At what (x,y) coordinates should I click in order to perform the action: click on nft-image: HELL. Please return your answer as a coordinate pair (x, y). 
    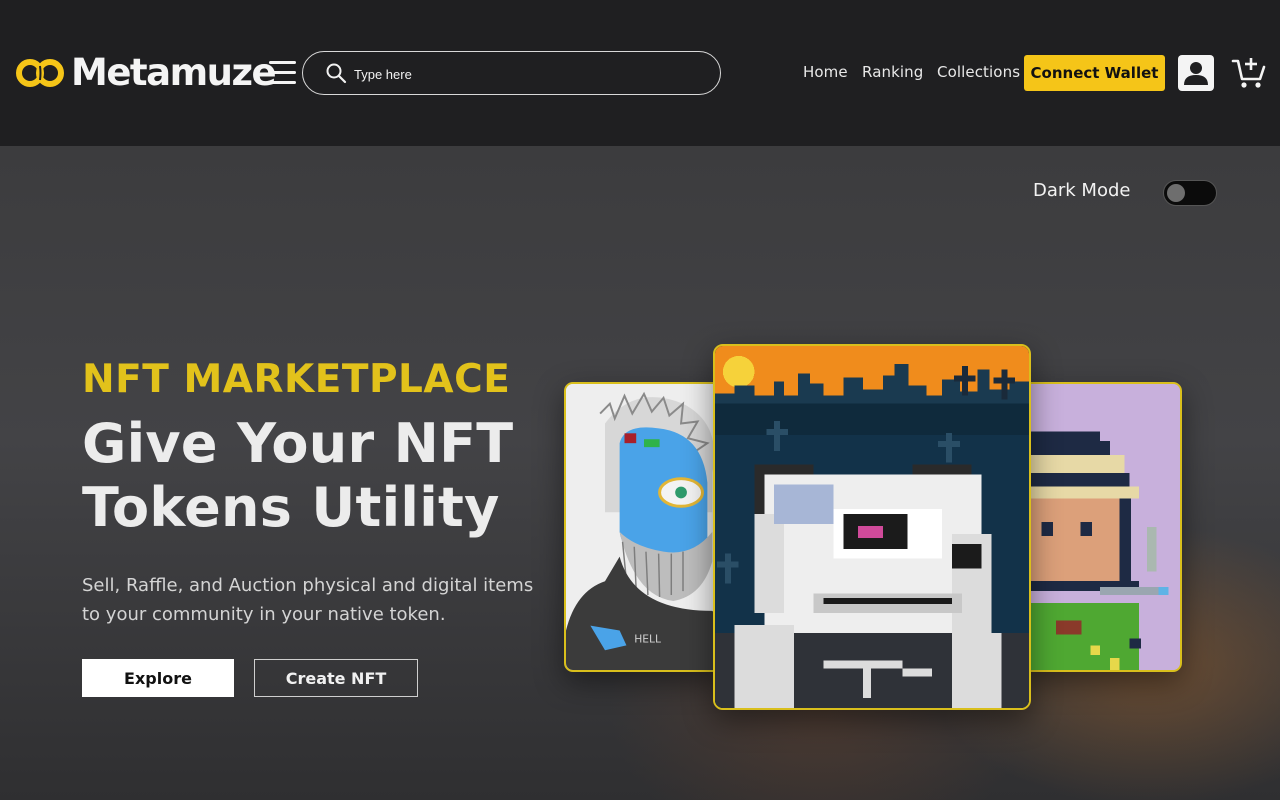
    Looking at the image, I should click on (644, 527).